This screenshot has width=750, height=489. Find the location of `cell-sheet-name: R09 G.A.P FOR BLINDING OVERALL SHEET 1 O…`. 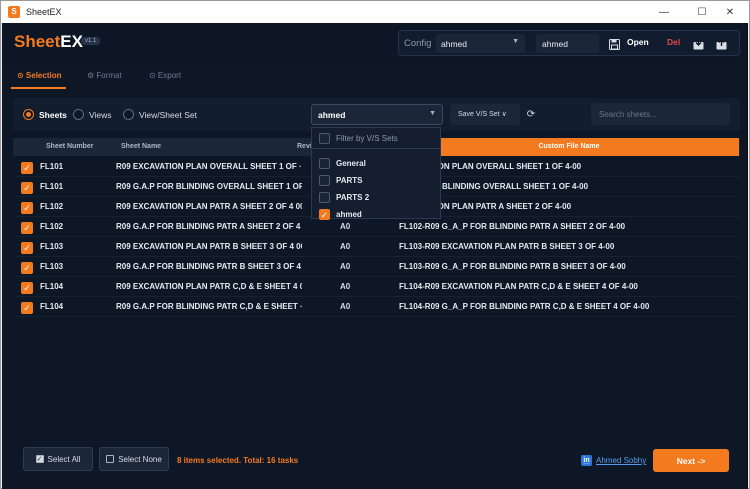

cell-sheet-name: R09 G.A.P FOR BLINDING OVERALL SHEET 1 O… is located at coordinates (209, 186).